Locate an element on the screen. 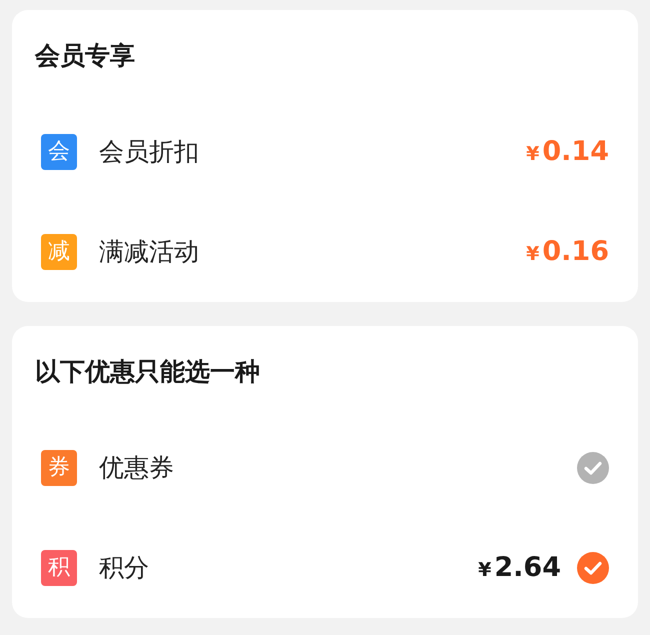 This screenshot has height=635, width=650. section-title: 以下优惠只能选一种 is located at coordinates (147, 372).